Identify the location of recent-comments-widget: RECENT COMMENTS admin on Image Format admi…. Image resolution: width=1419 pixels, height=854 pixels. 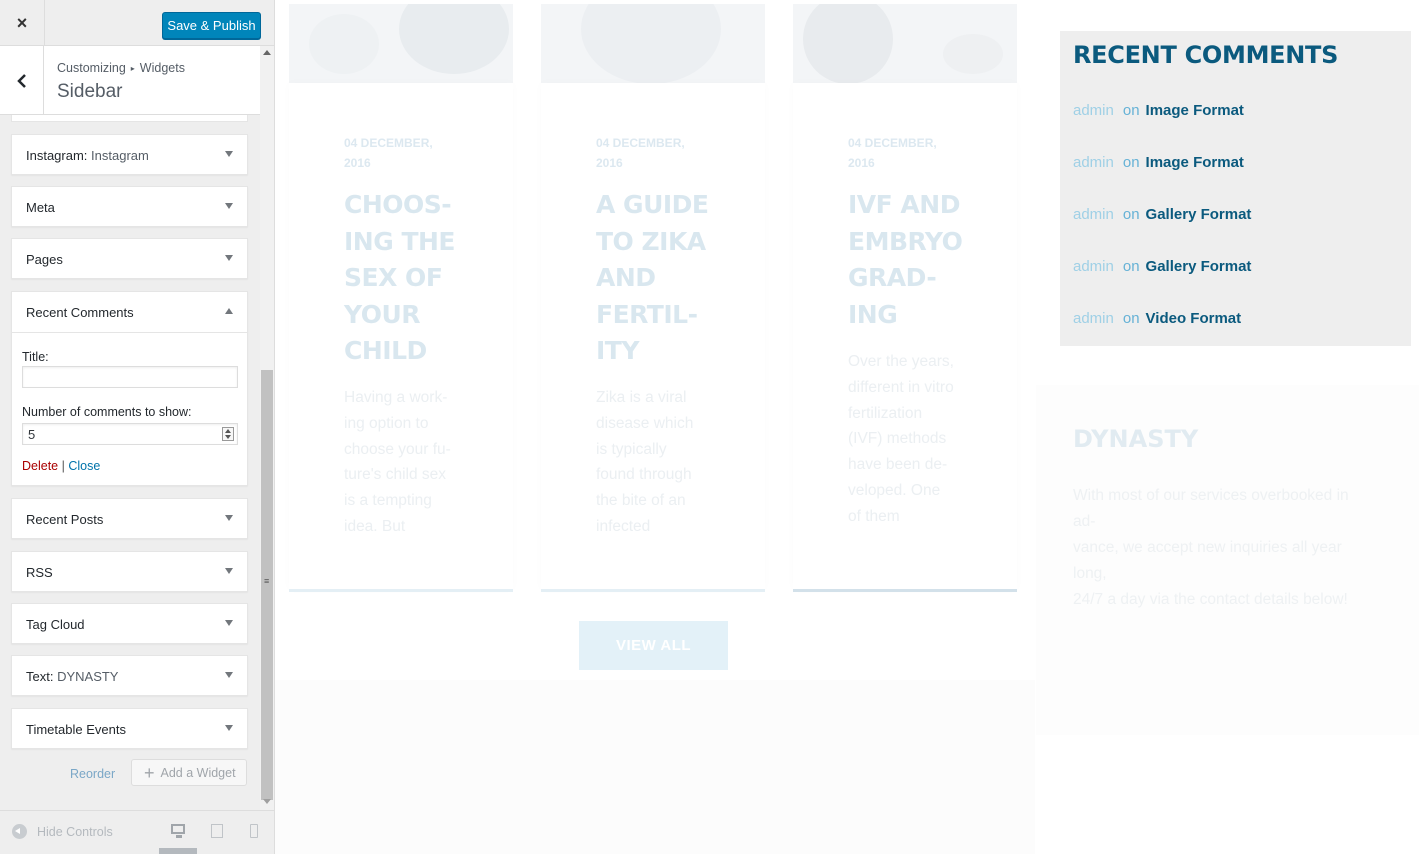
(1235, 188).